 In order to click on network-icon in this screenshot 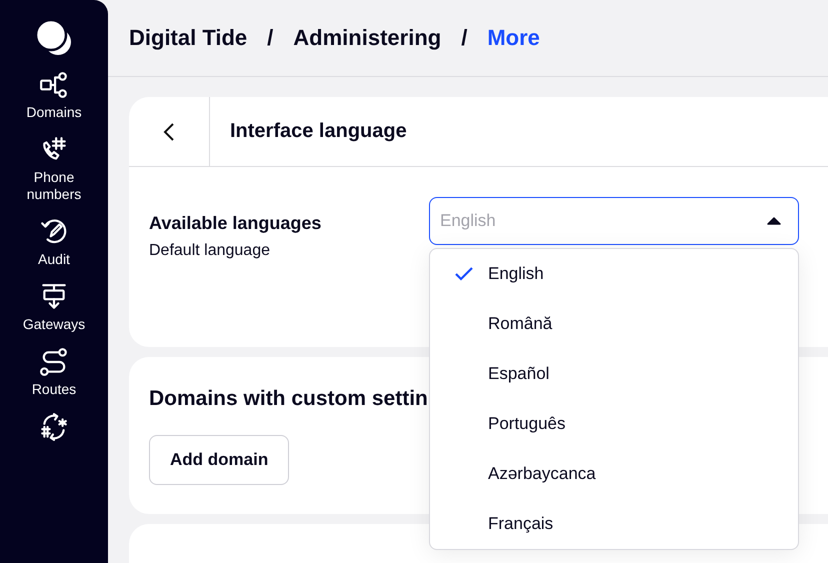, I will do `click(54, 85)`.